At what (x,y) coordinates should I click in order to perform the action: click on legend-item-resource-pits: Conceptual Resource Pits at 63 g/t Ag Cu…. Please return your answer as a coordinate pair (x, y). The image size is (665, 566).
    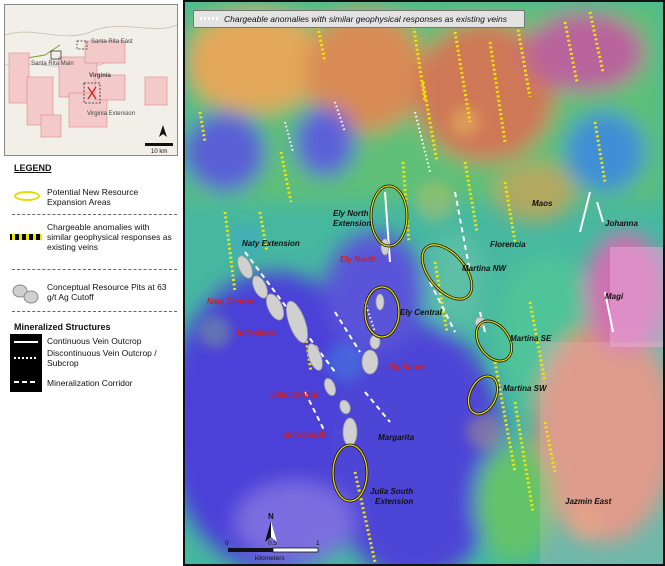
    Looking at the image, I should click on (107, 292).